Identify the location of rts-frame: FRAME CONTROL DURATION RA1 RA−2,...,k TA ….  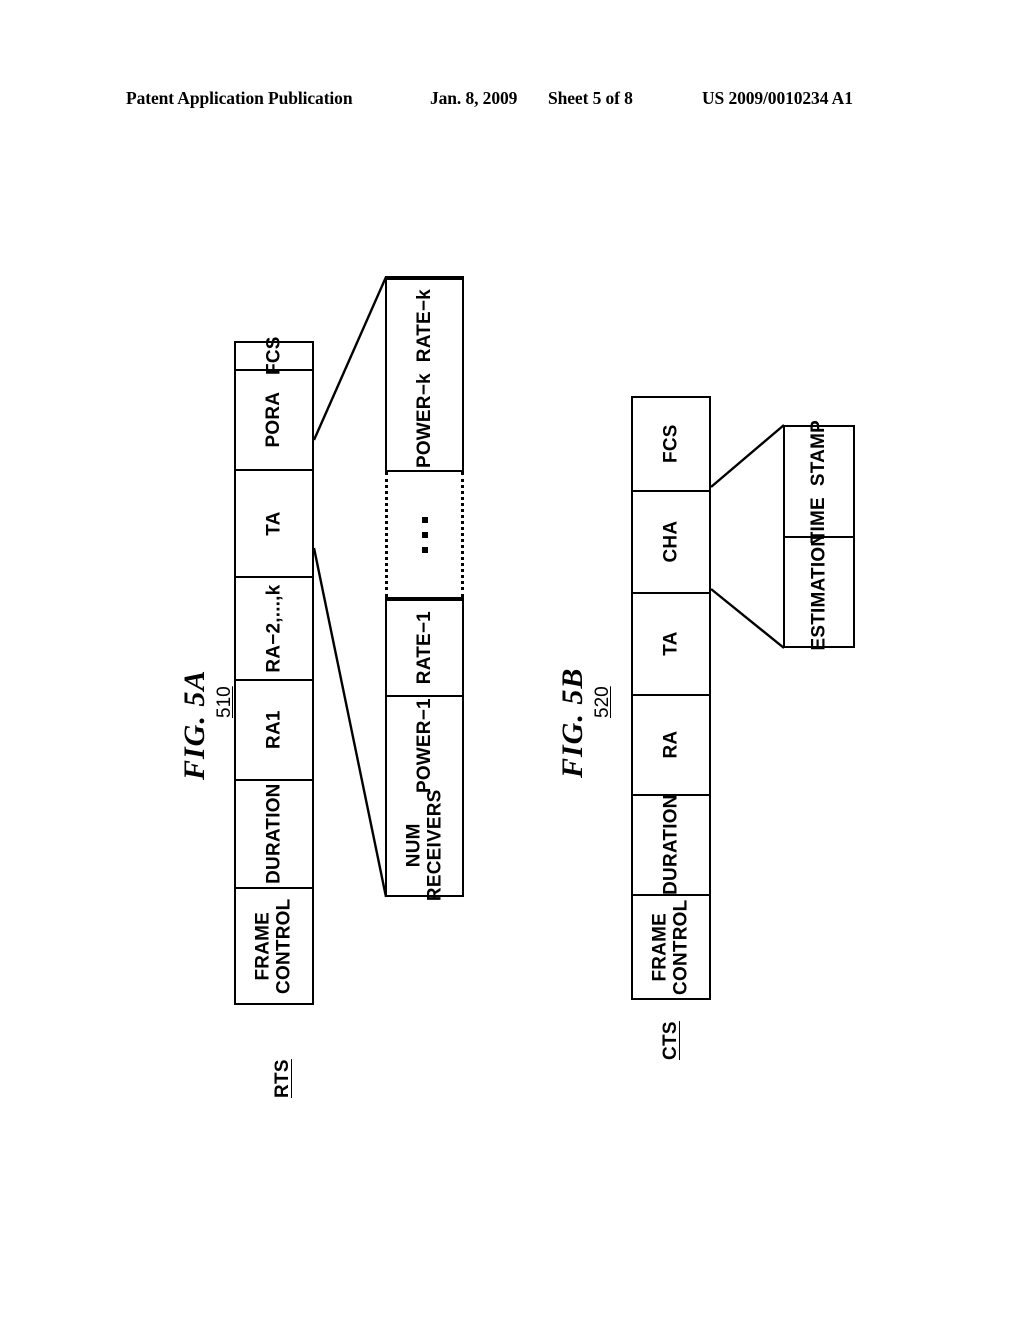
(274, 671).